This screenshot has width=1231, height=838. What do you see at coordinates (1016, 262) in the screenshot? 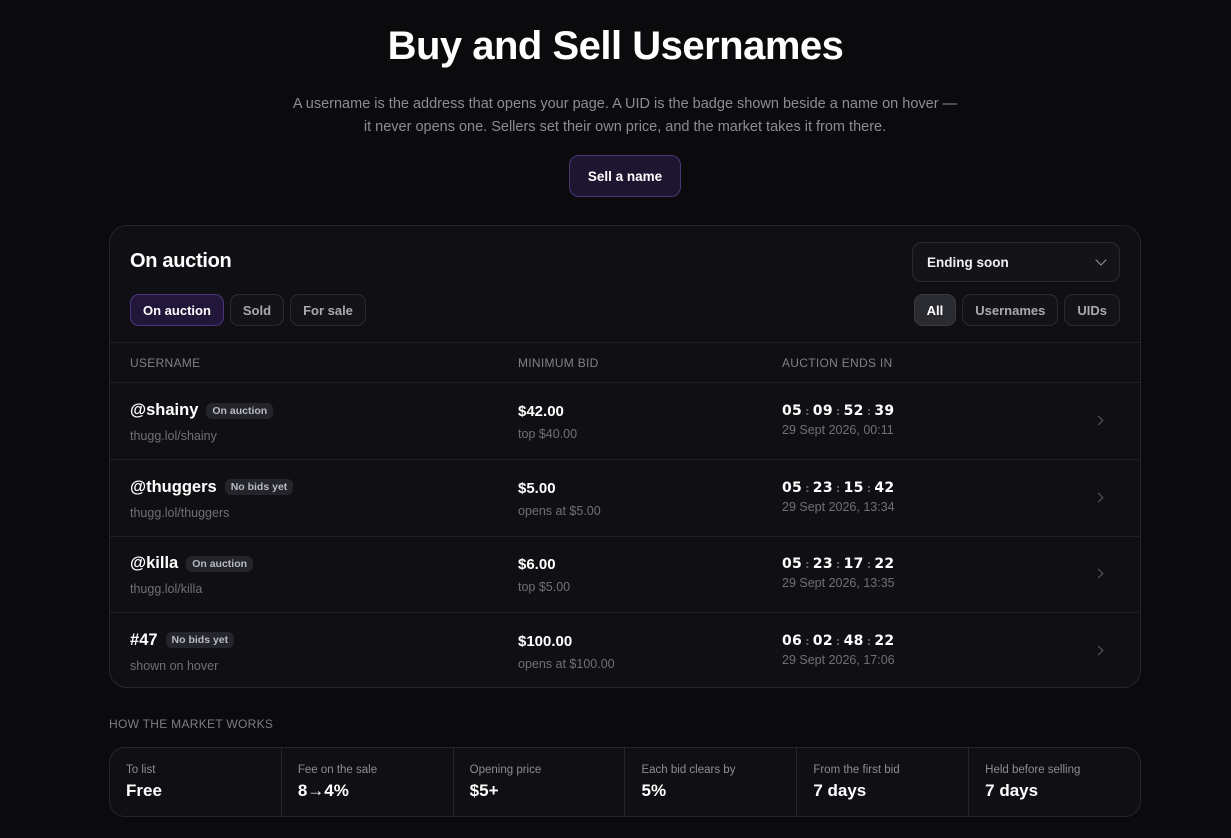
I see `sort-select: Ending soon` at bounding box center [1016, 262].